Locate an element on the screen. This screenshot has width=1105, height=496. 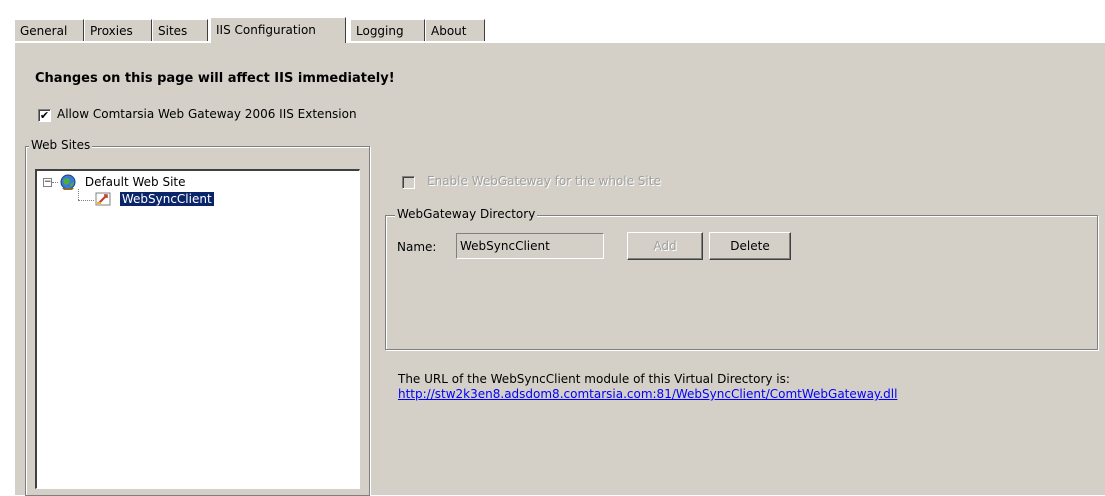
tree-item-label: Default Web Site is located at coordinates (135, 182).